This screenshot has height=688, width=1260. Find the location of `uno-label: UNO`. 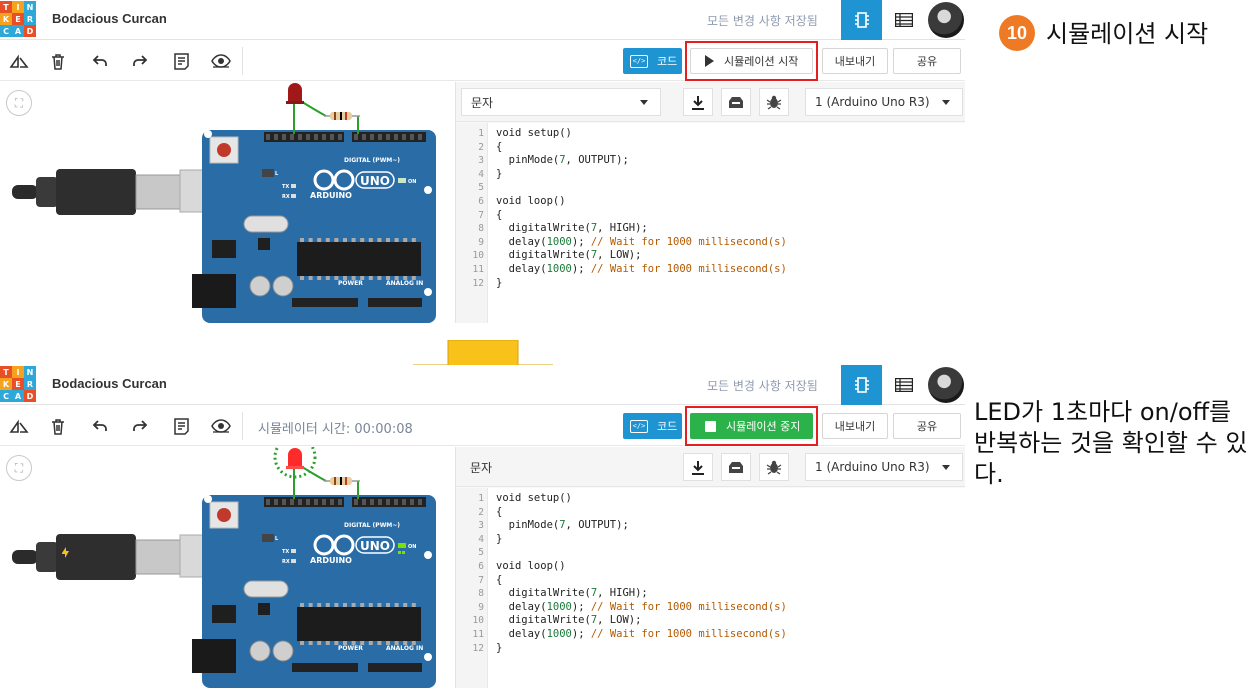

uno-label: UNO is located at coordinates (375, 546).